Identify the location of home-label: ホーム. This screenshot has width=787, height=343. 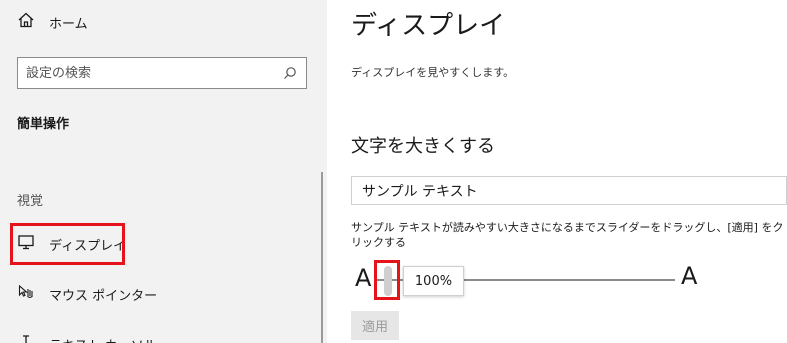
(68, 24).